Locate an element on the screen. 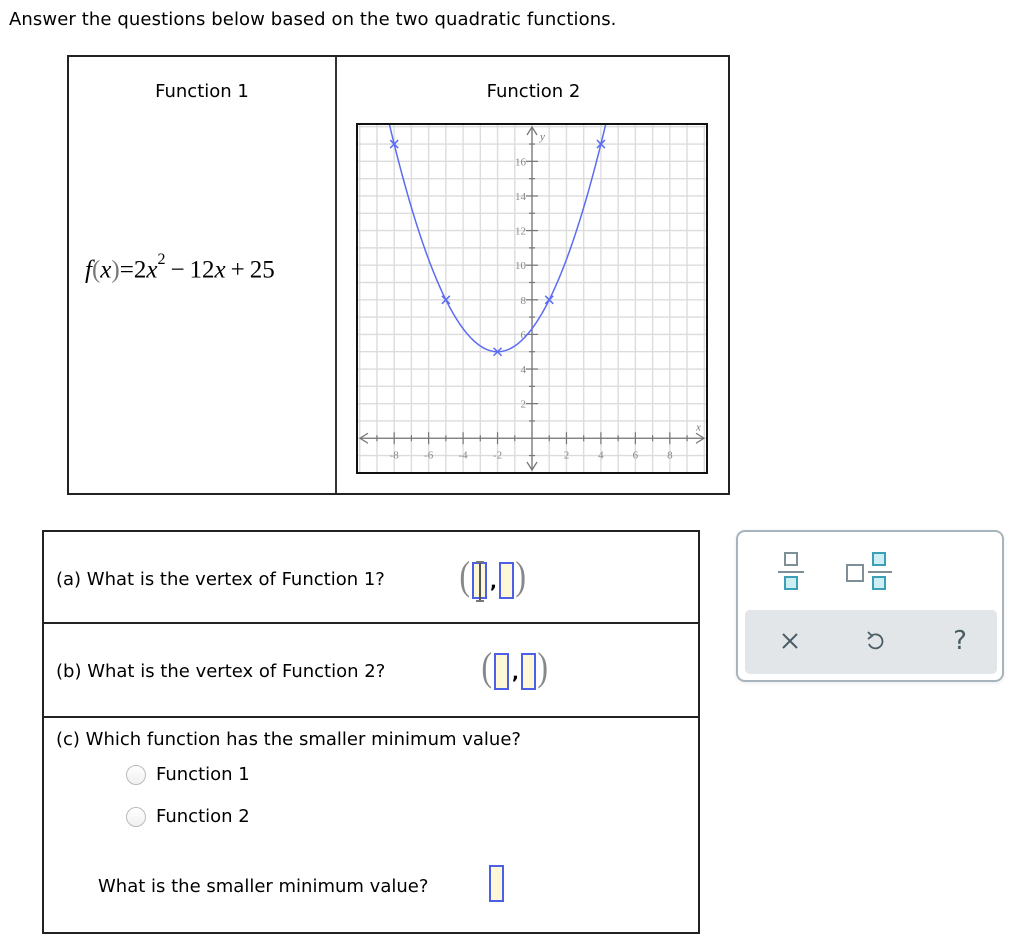 This screenshot has width=1024, height=946. math-toolbar: ? is located at coordinates (870, 606).